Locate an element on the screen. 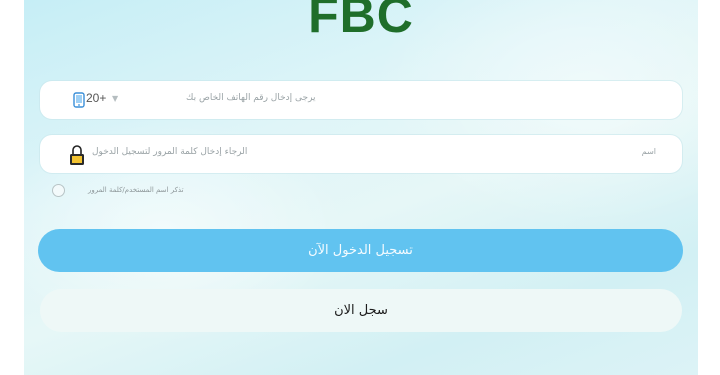  app-logo: FBC is located at coordinates (361, 21).